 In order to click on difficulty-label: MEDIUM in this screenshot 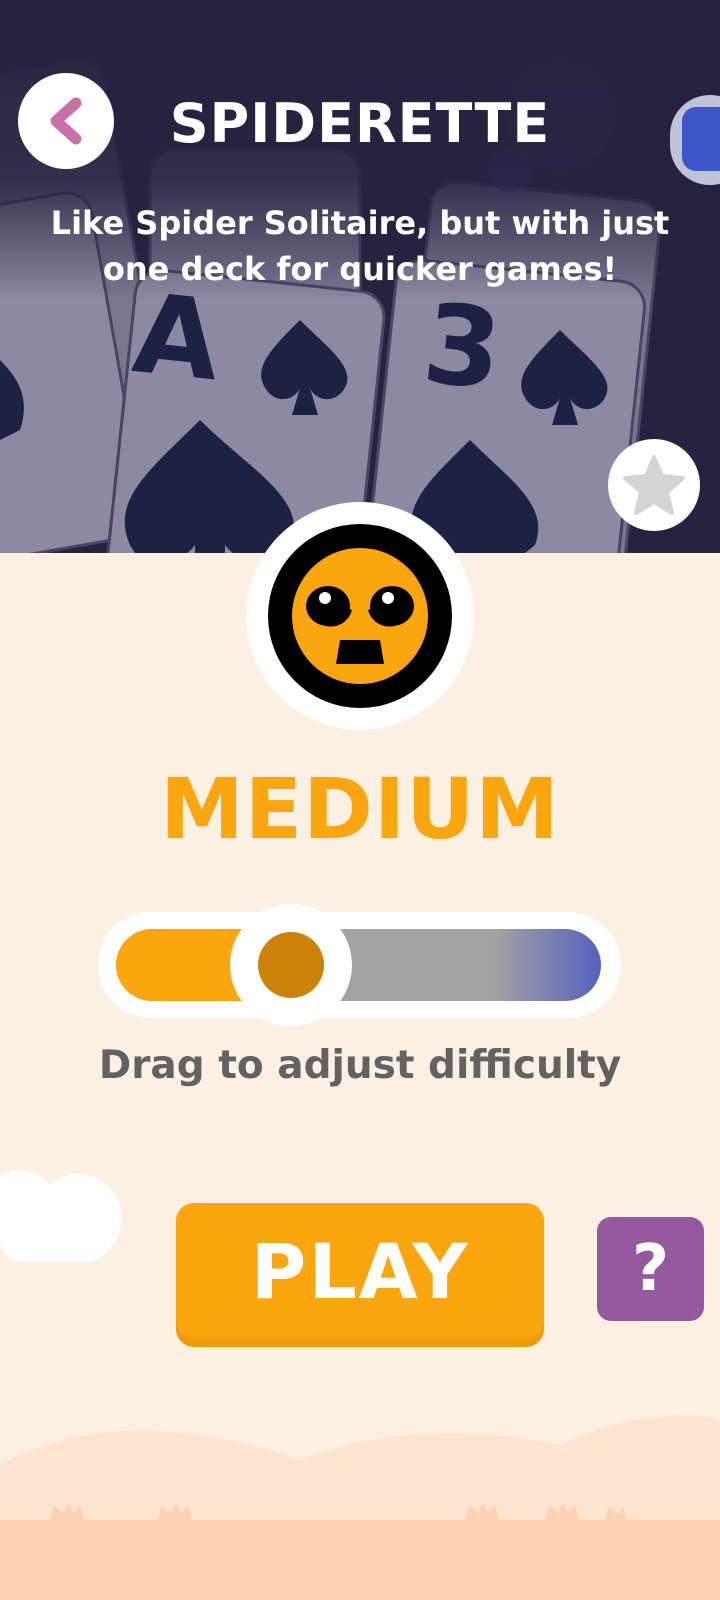, I will do `click(360, 809)`.